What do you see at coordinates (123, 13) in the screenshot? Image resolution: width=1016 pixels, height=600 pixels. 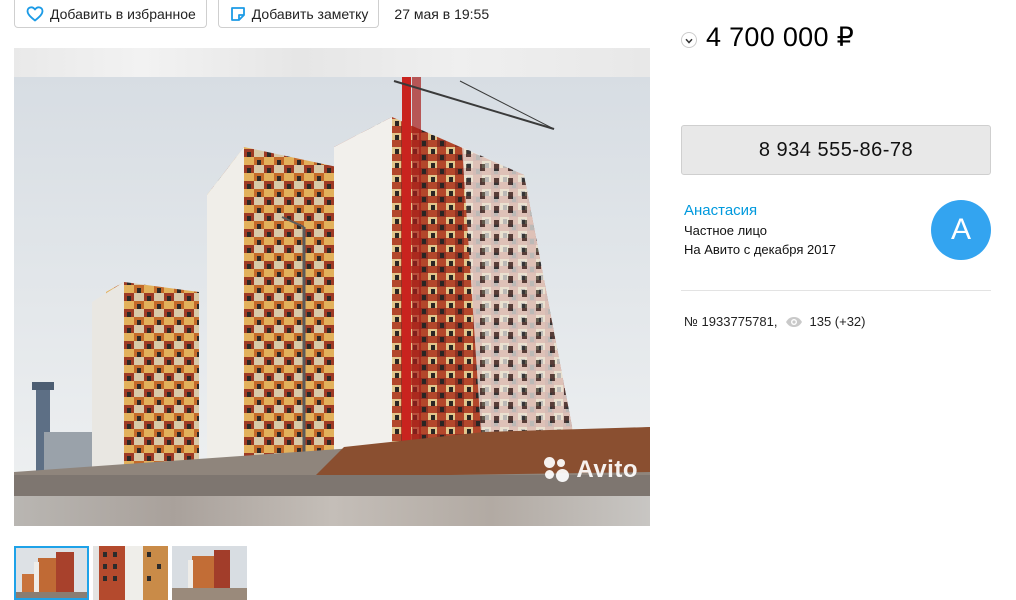 I see `add-to-favorites-label: Добавить в избранное` at bounding box center [123, 13].